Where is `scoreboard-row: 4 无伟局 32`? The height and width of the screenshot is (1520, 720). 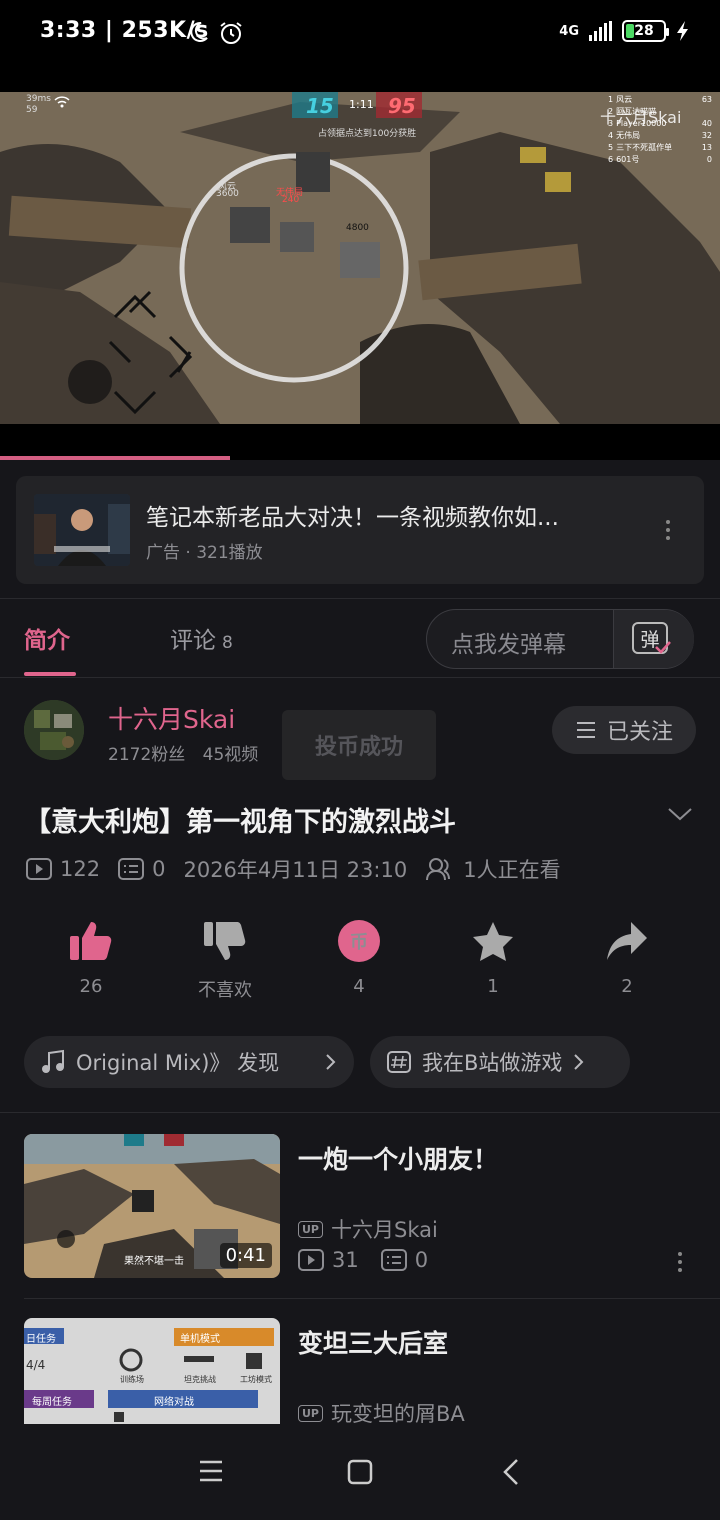
scoreboard-row: 4 无伟局 32 is located at coordinates (660, 135).